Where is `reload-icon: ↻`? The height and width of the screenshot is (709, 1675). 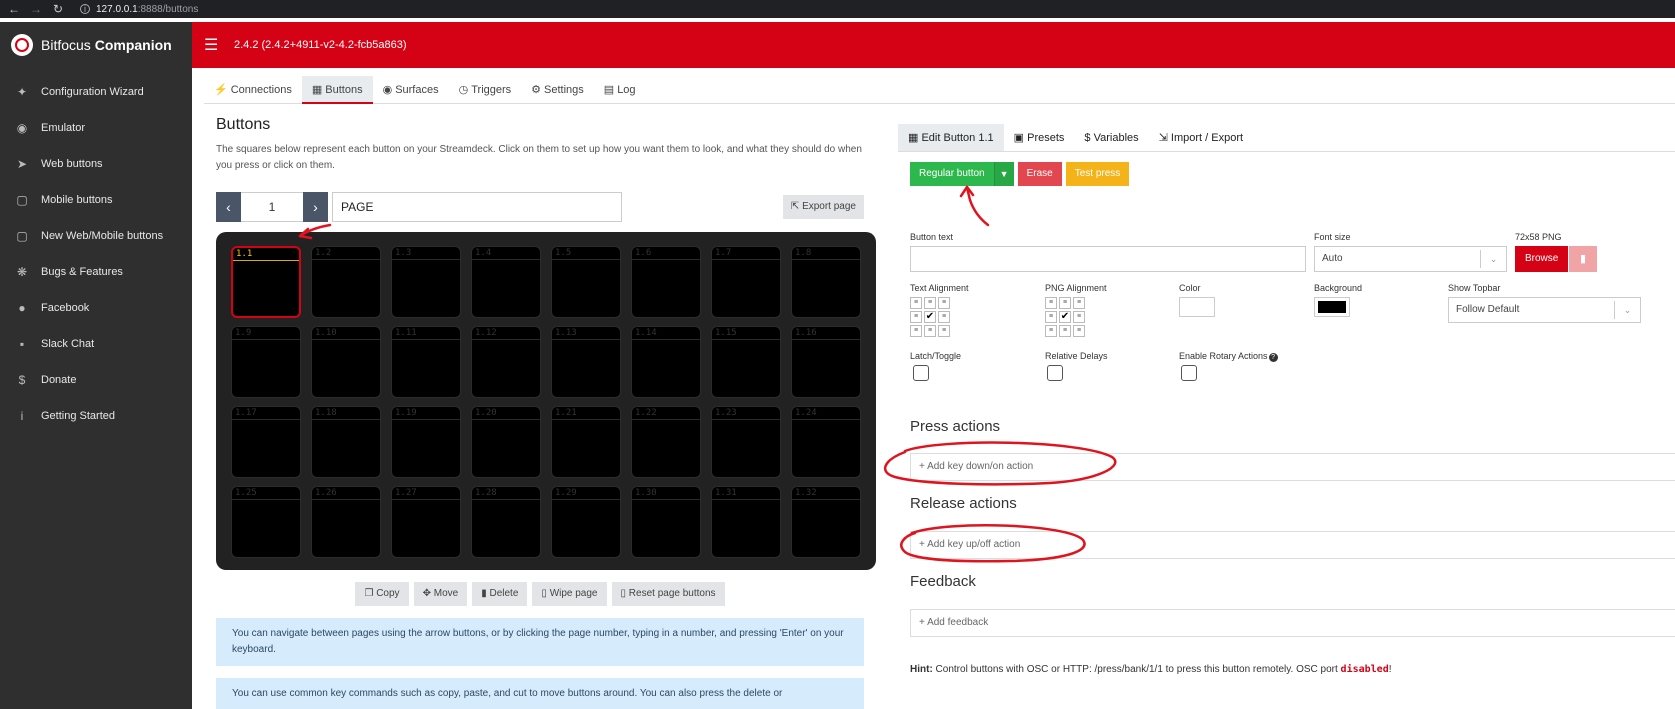 reload-icon: ↻ is located at coordinates (58, 9).